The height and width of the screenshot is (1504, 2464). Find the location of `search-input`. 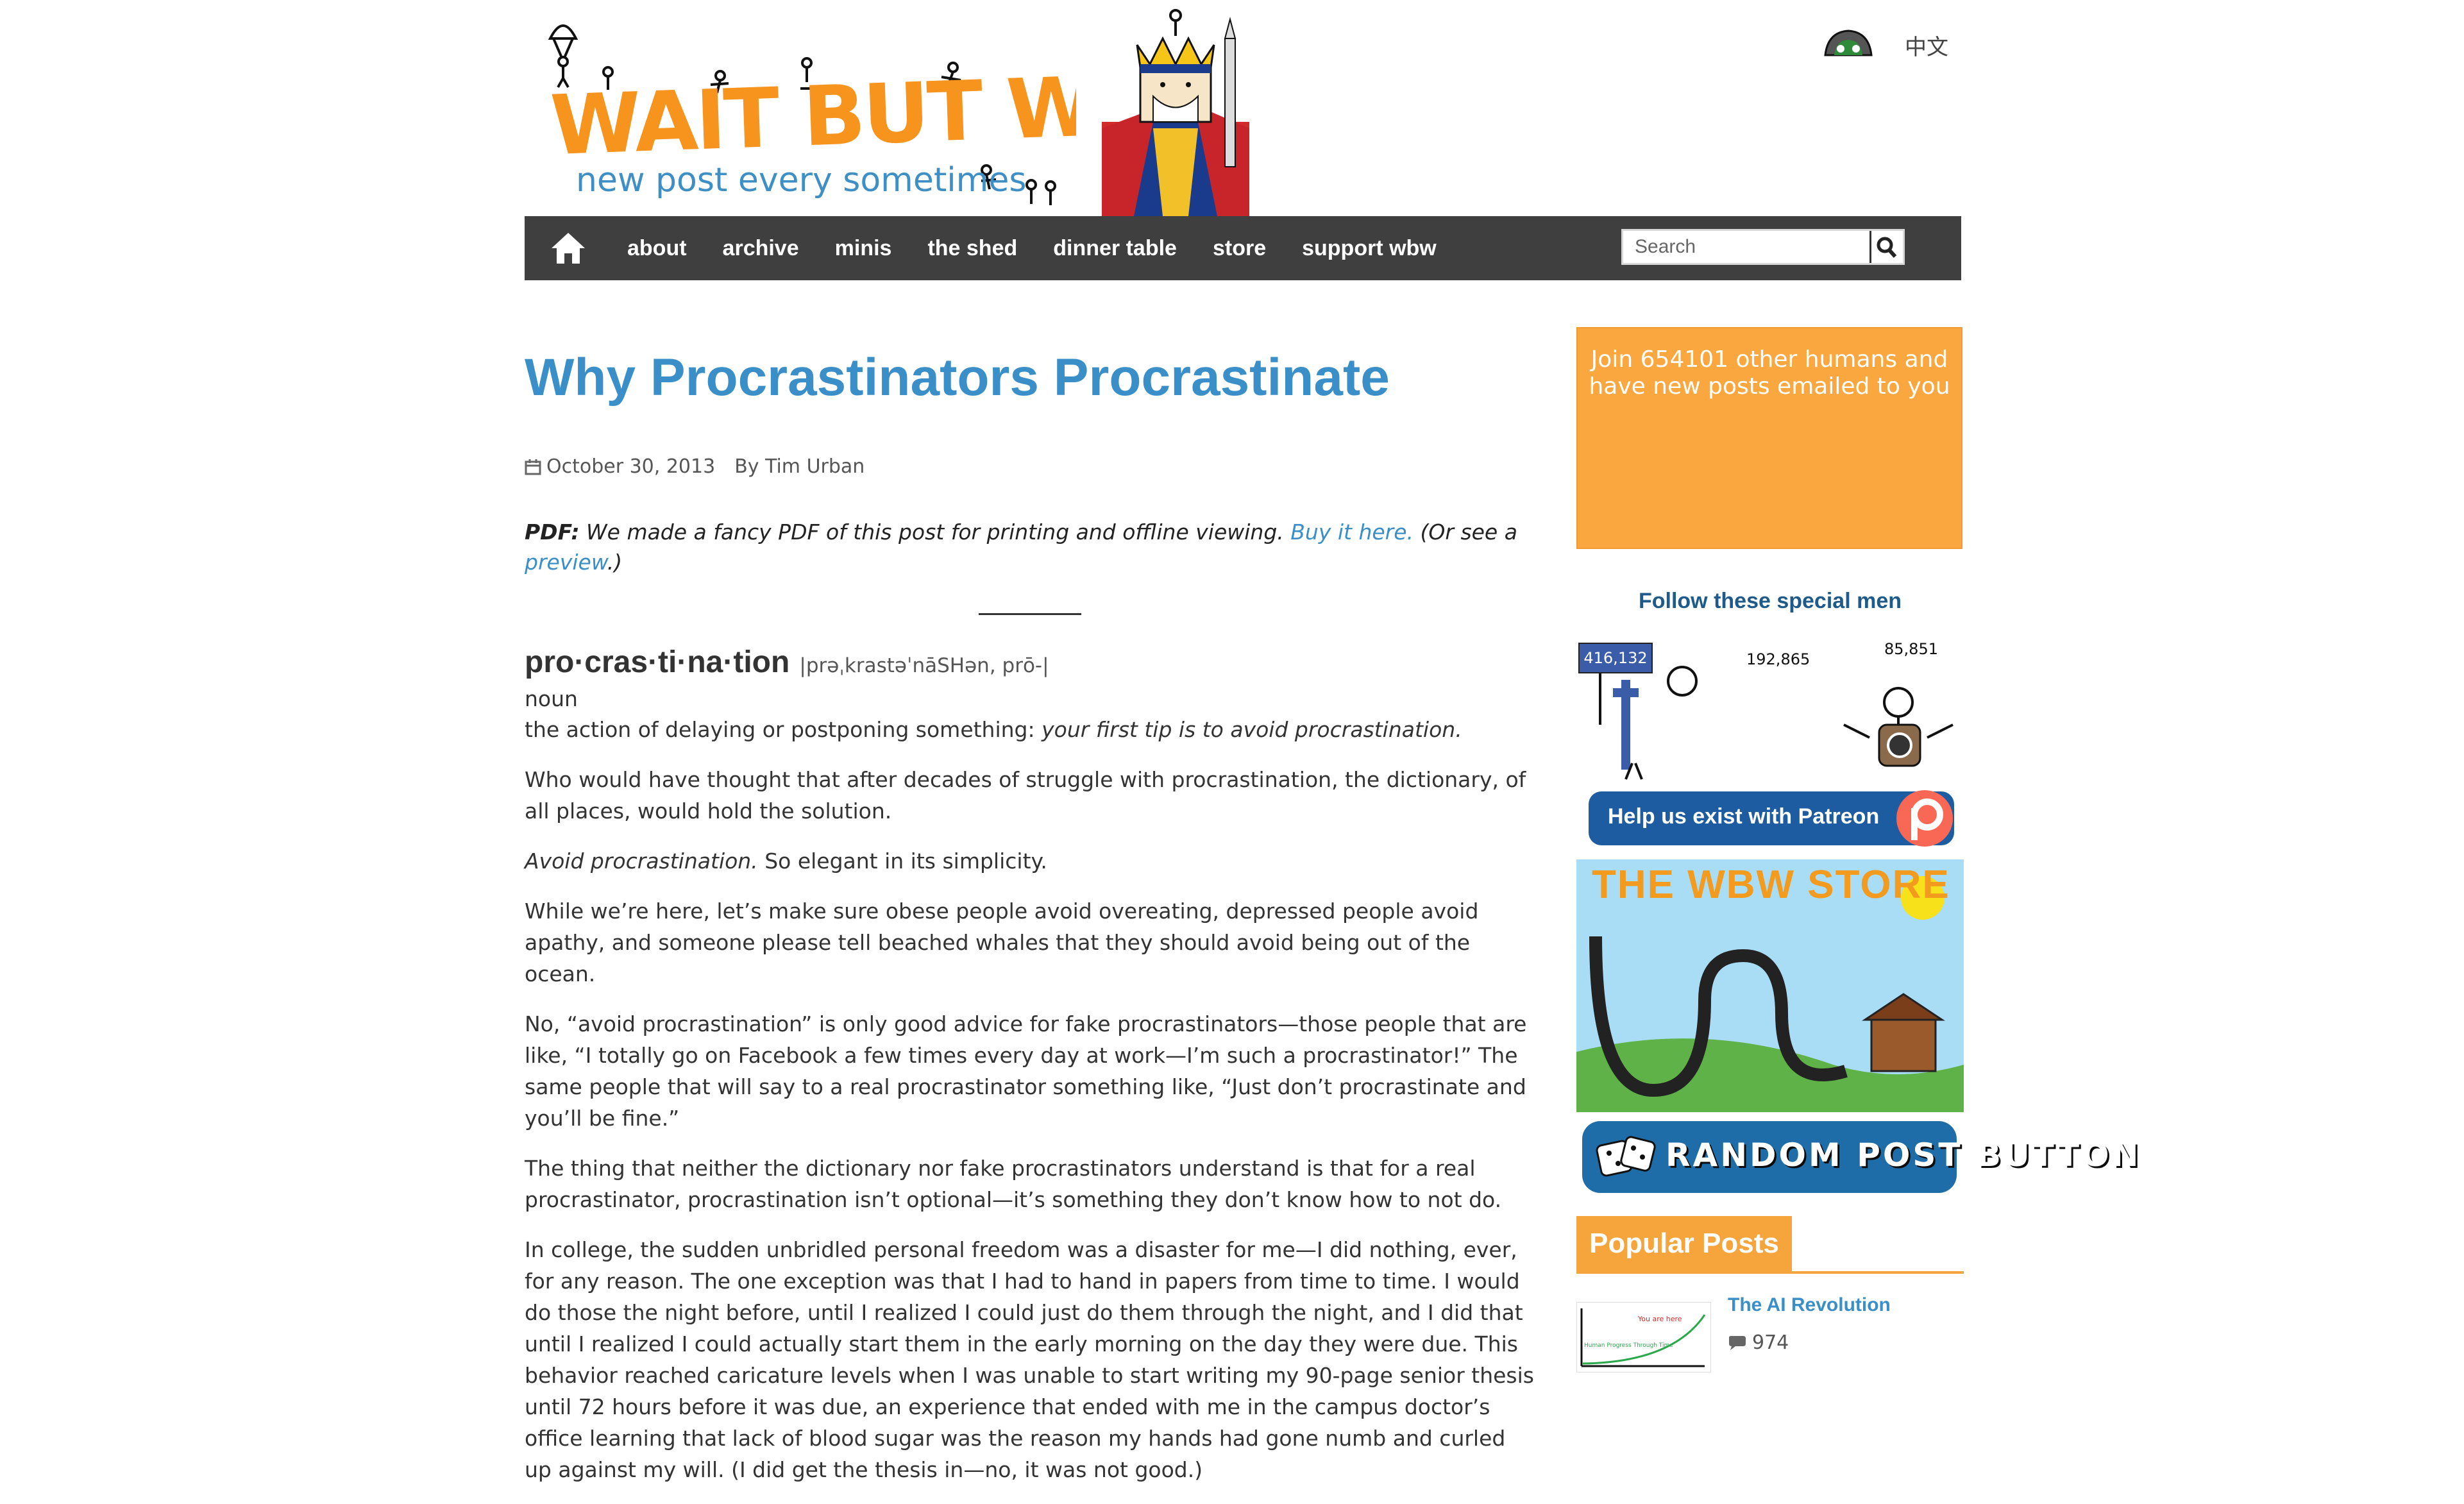

search-input is located at coordinates (1745, 247).